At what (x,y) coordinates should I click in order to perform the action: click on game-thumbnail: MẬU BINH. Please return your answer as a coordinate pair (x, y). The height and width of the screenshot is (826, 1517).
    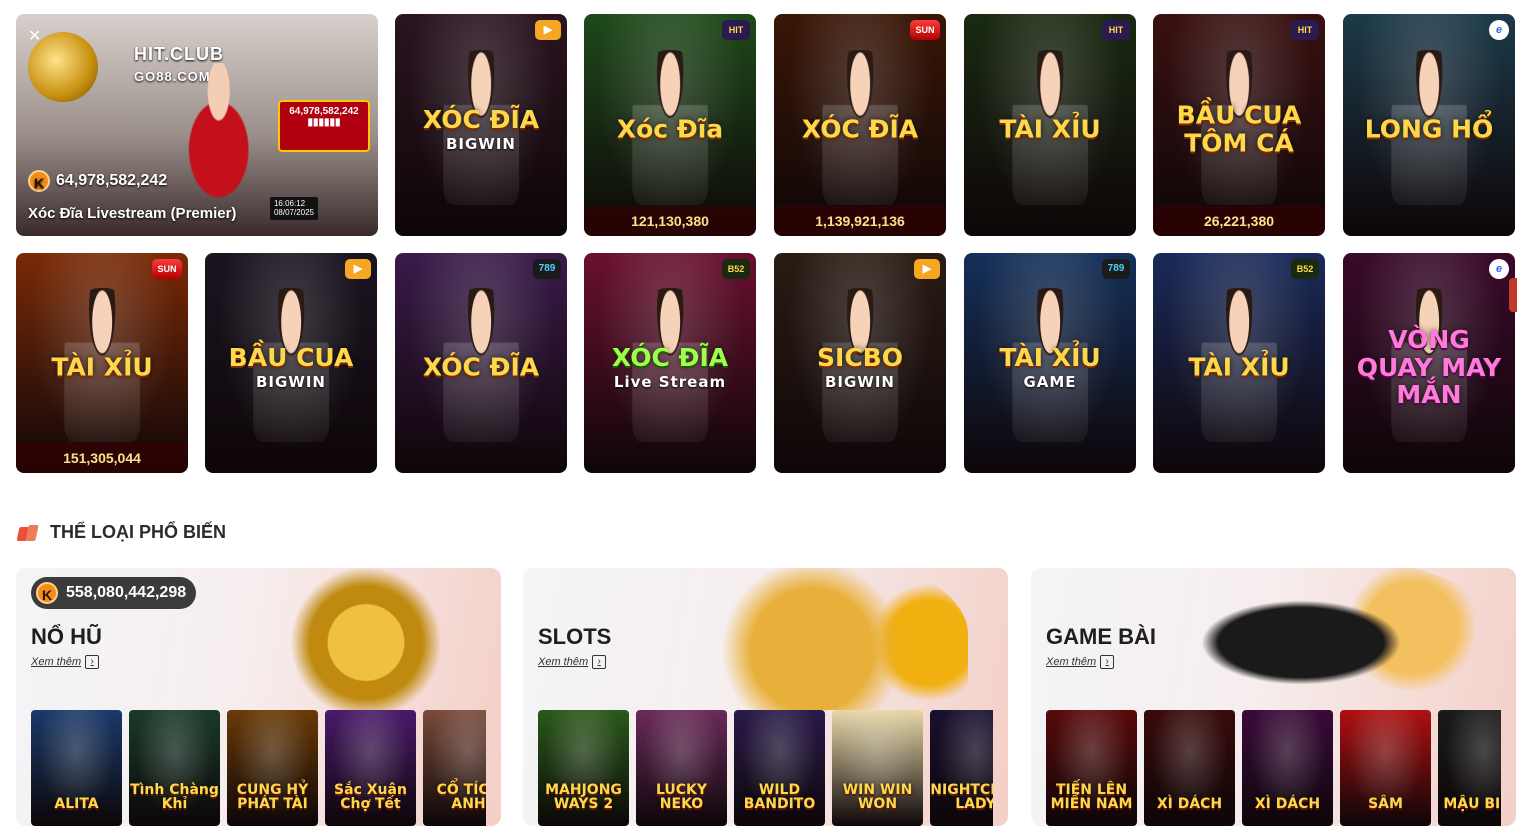
    Looking at the image, I should click on (1469, 768).